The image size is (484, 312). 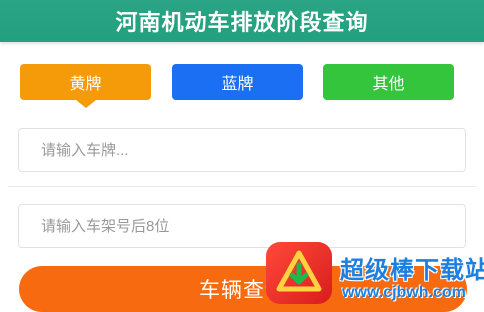 What do you see at coordinates (404, 292) in the screenshot?
I see `watermark-url: www.cjbwh.com` at bounding box center [404, 292].